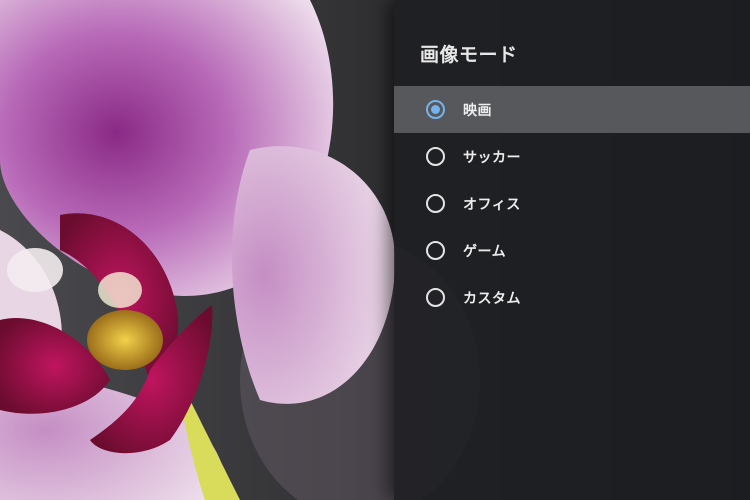 This screenshot has height=500, width=750. Describe the element at coordinates (492, 298) in the screenshot. I see `menu-item-label: カスタム` at that location.